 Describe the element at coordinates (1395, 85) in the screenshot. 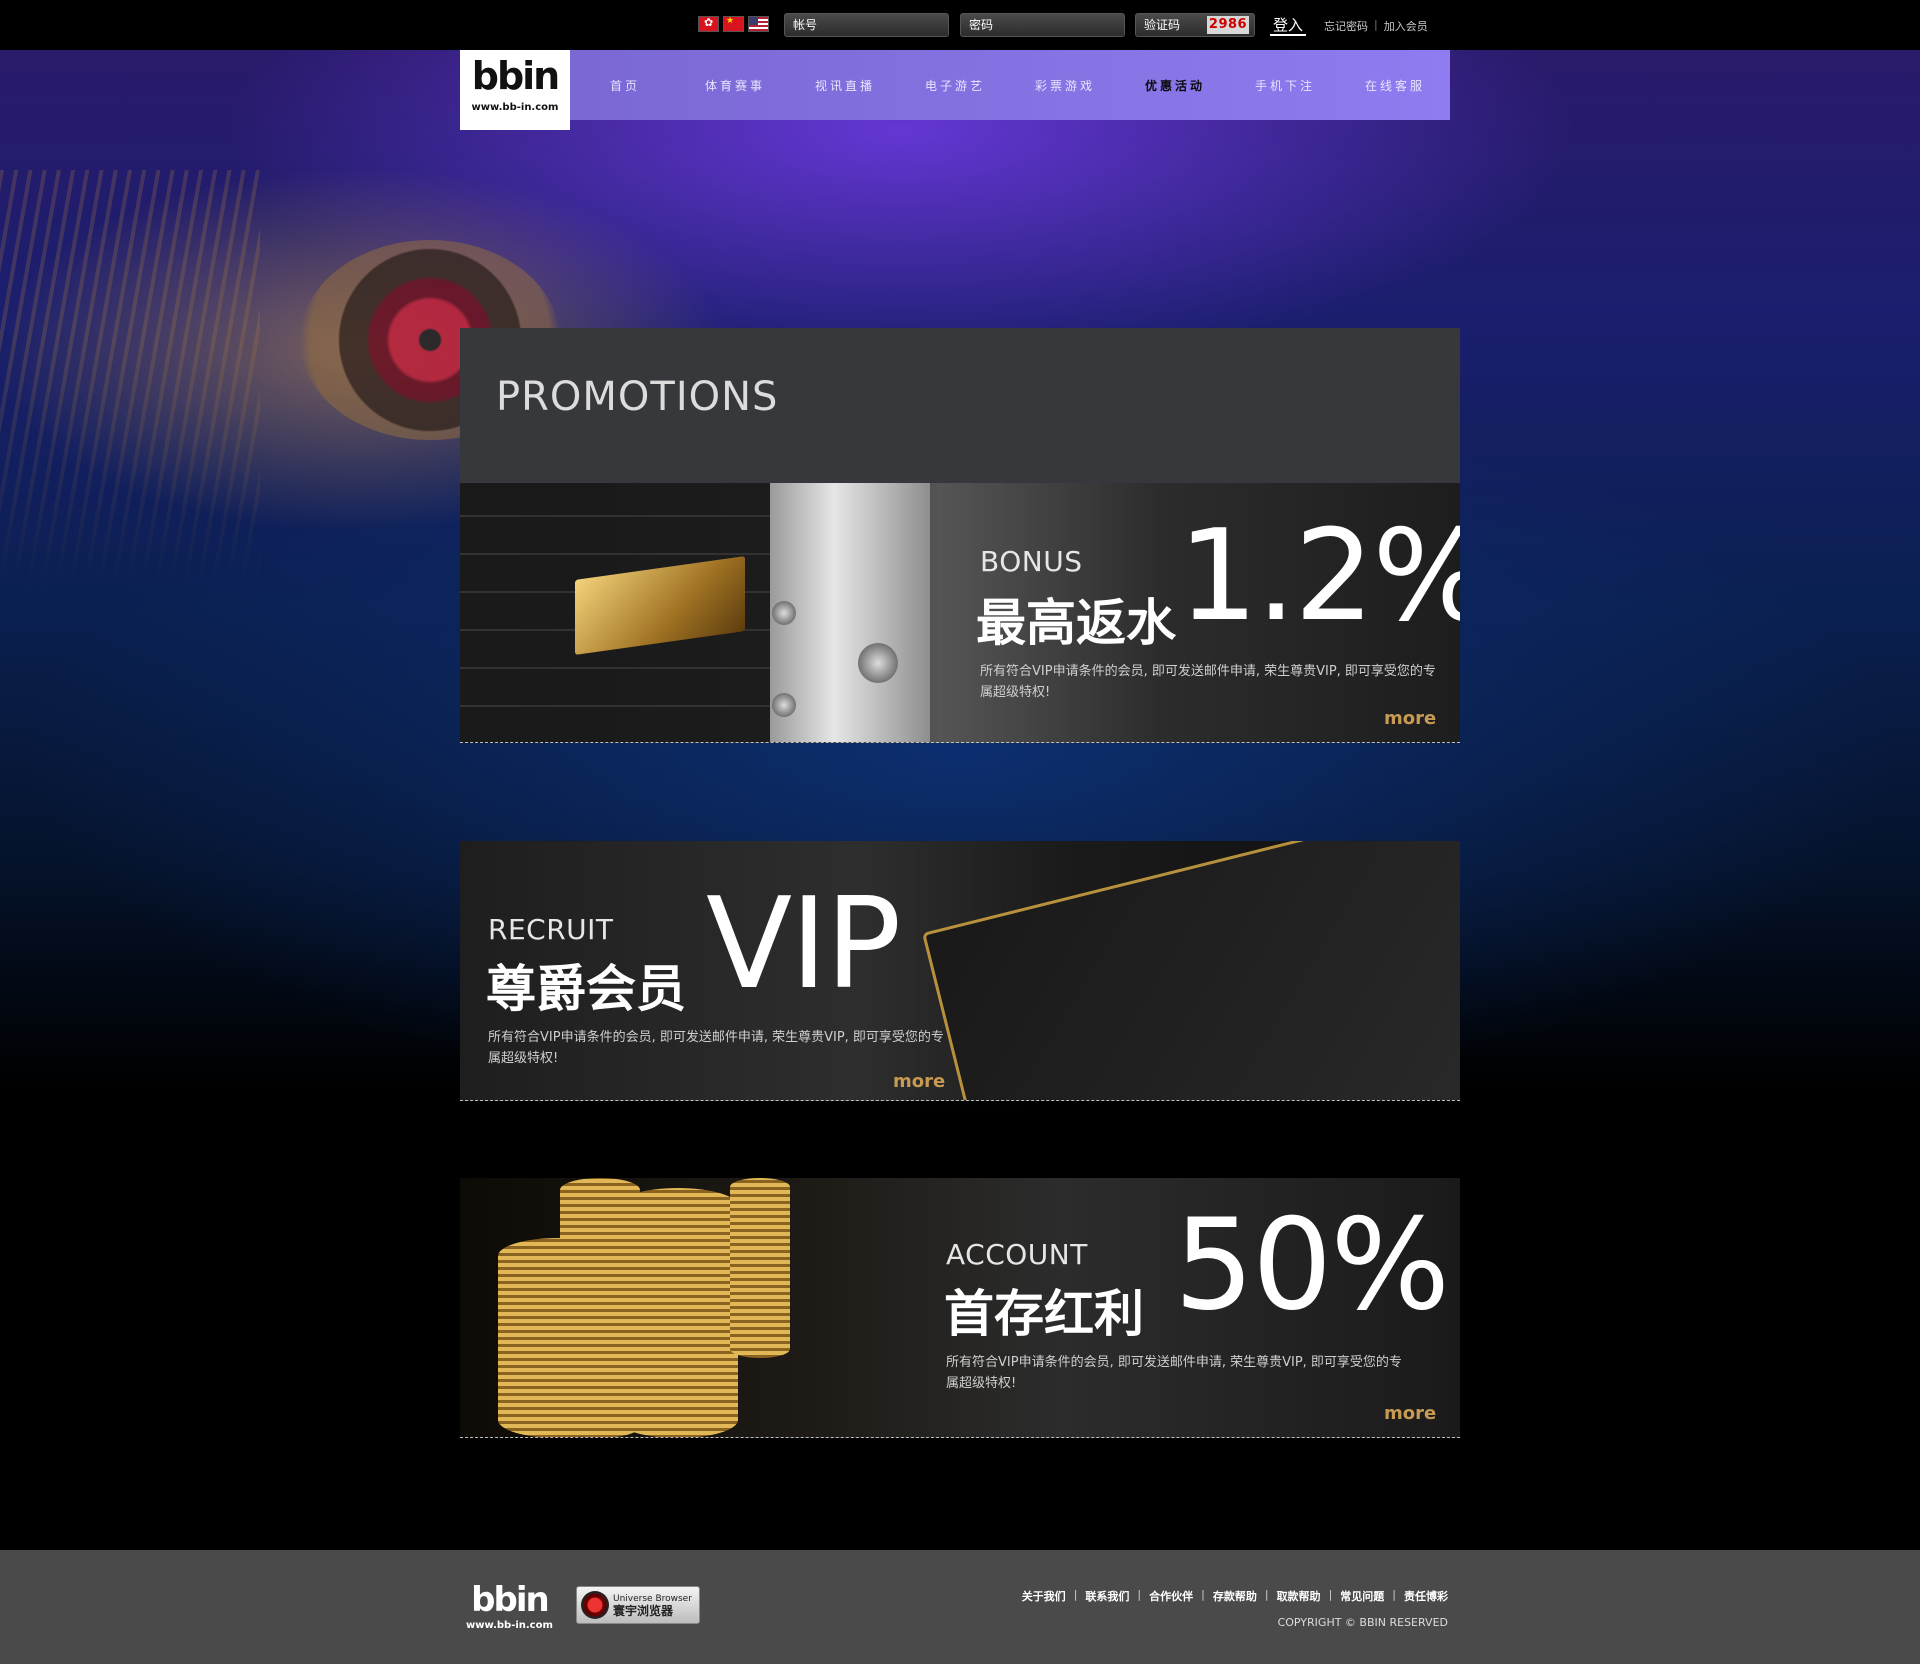

I see `nav-support: 在线客服` at that location.